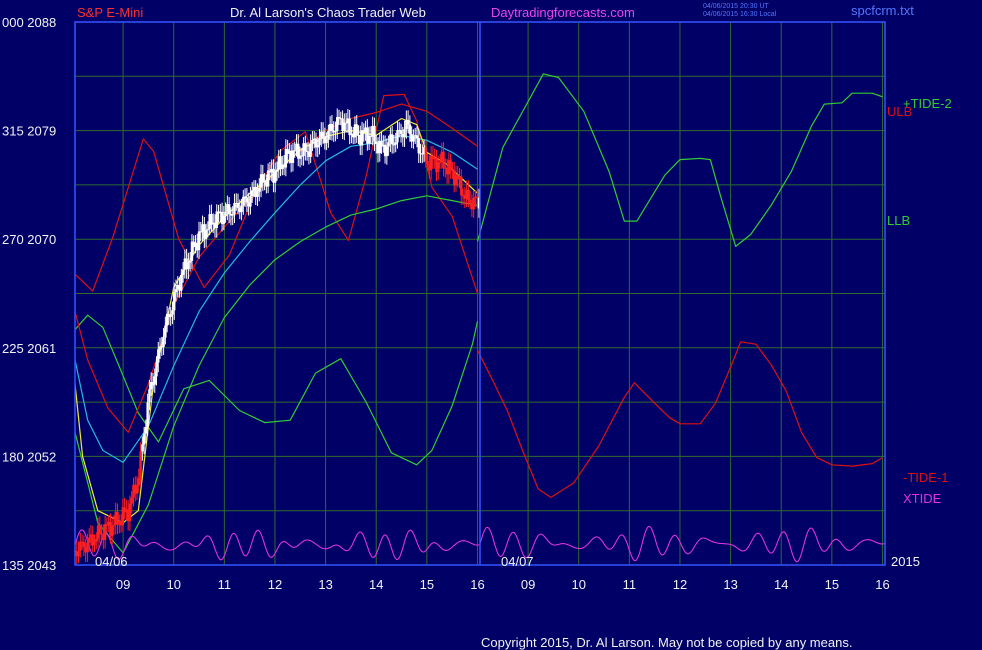  Describe the element at coordinates (736, 6) in the screenshot. I see `timestamp-ut: 04/06/2015 20:30 UT` at that location.